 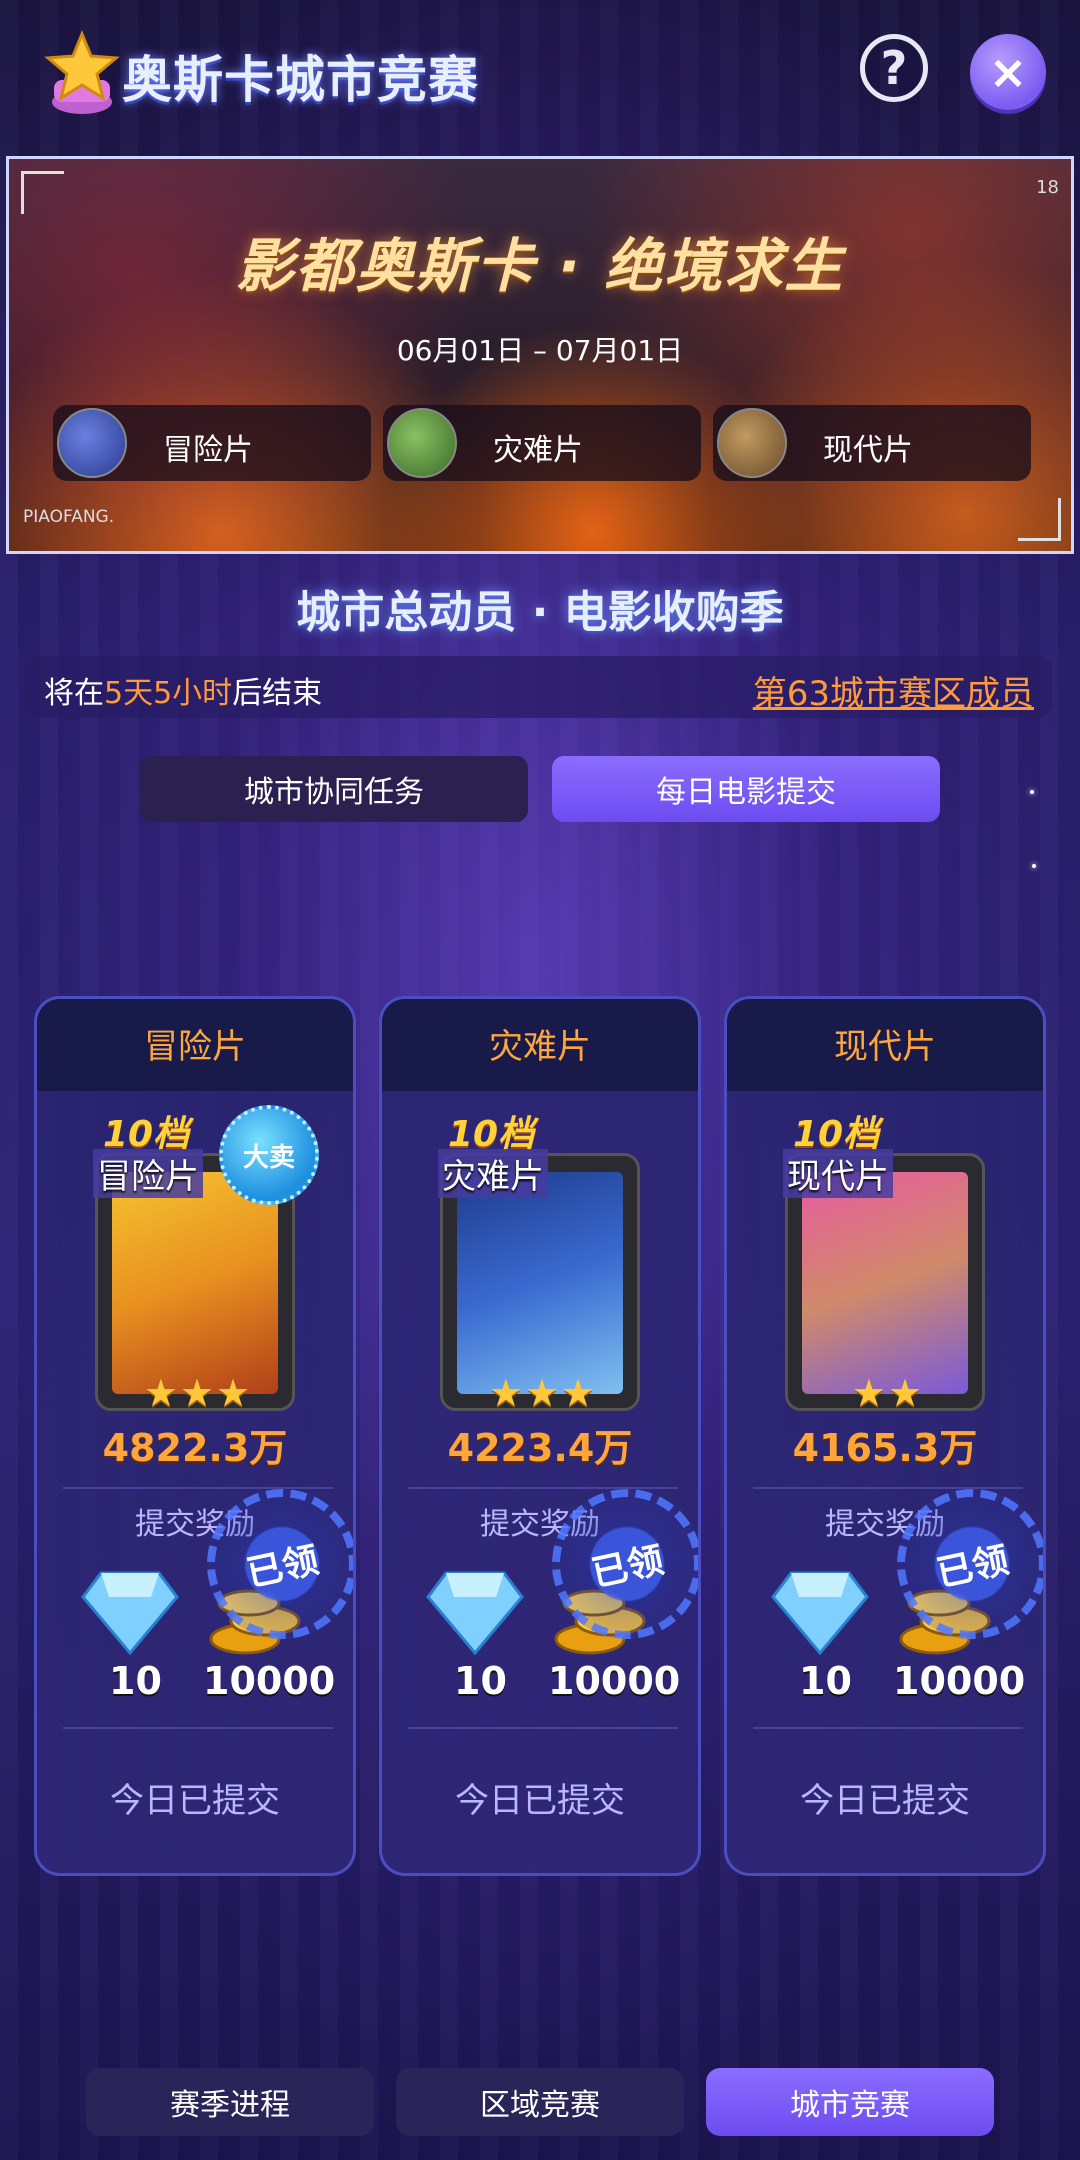 What do you see at coordinates (752, 443) in the screenshot?
I see `figure-icon` at bounding box center [752, 443].